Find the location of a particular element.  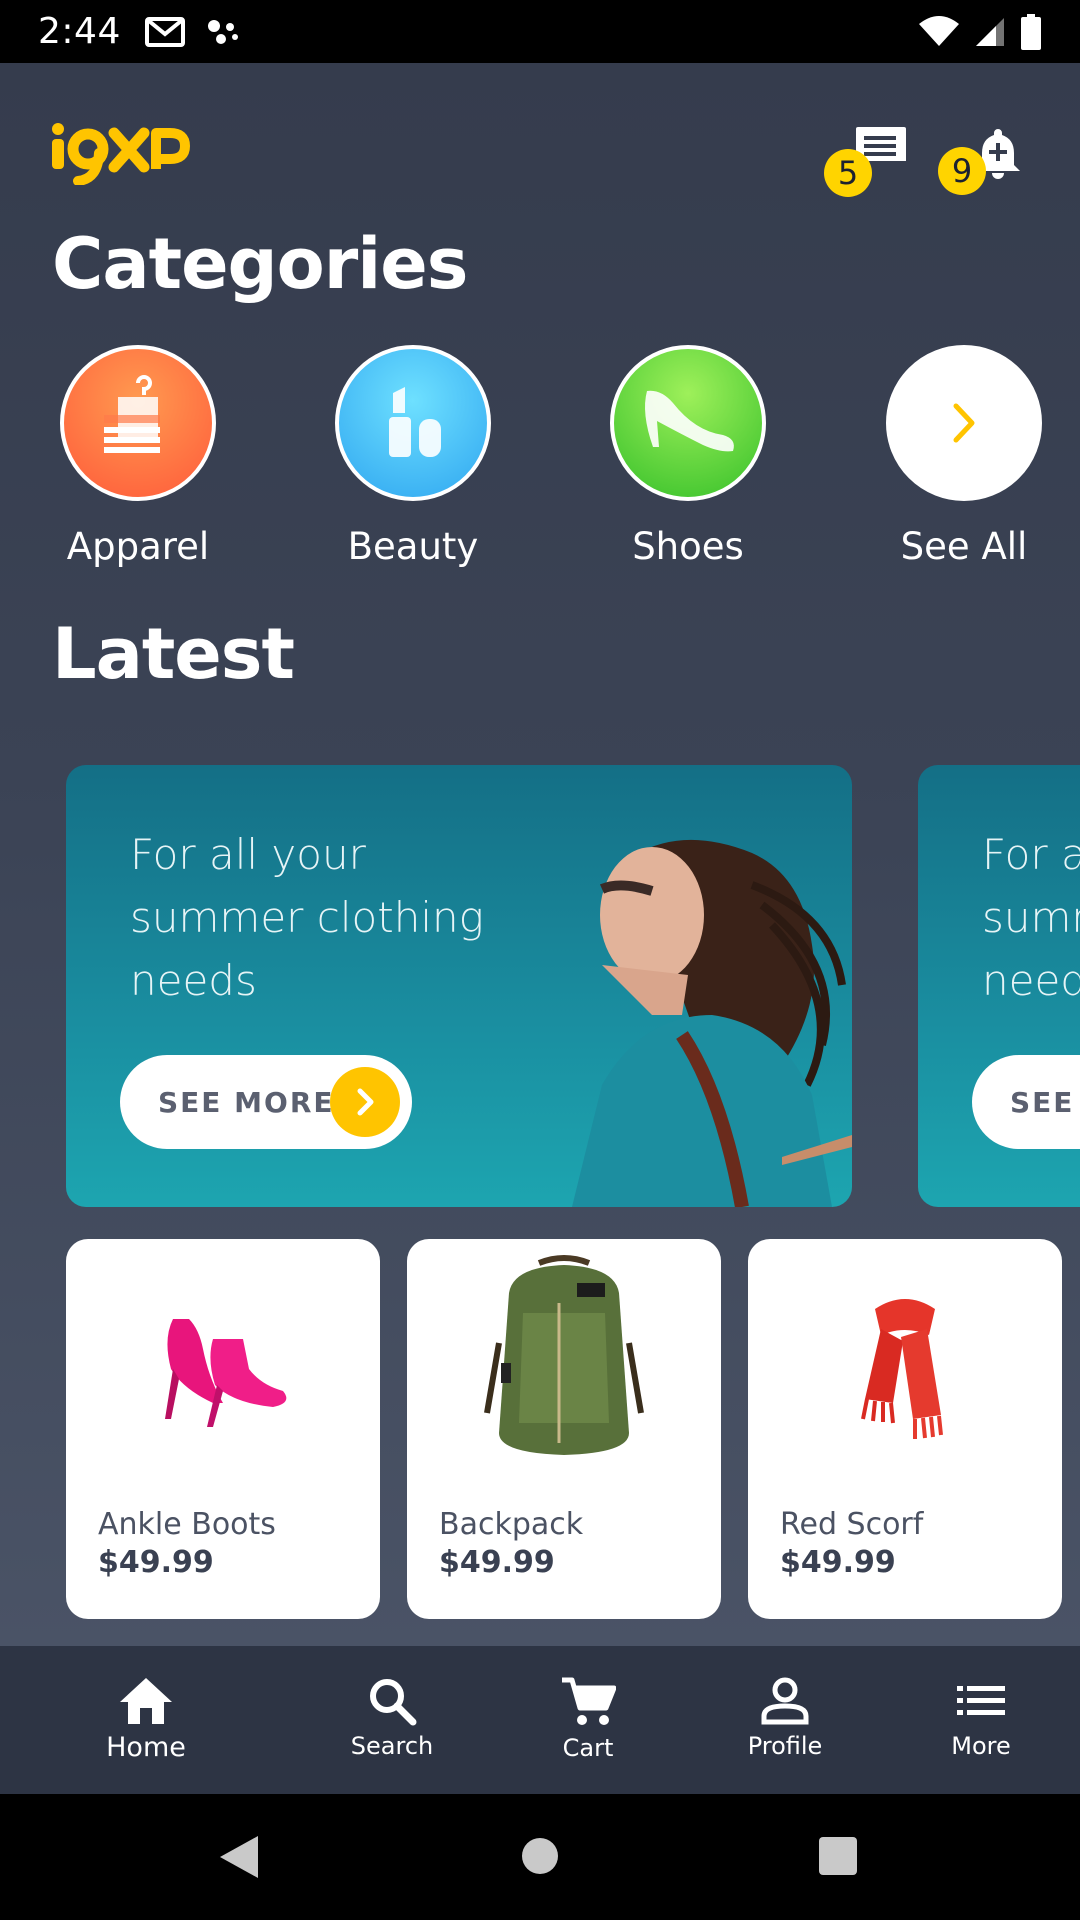

lipstick-icon is located at coordinates (413, 423).